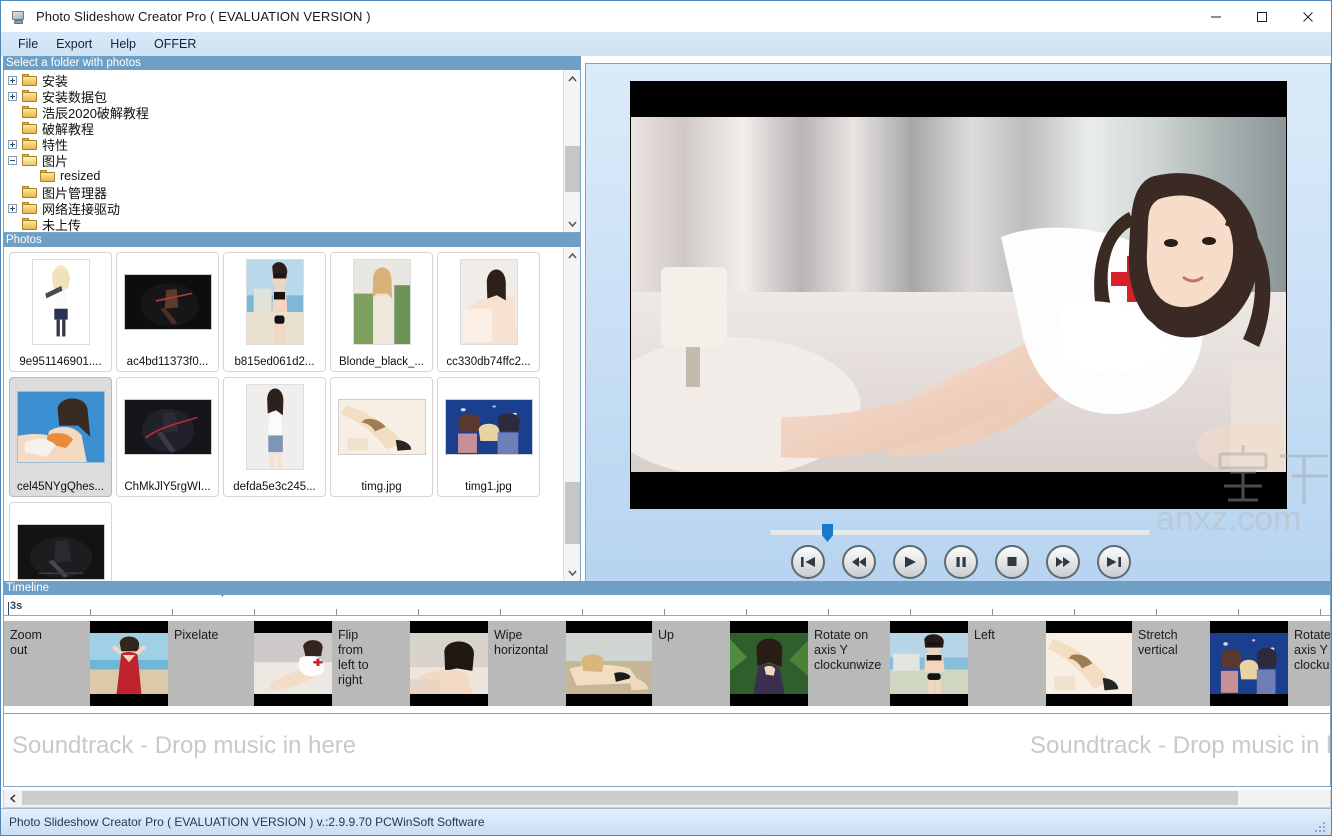  Describe the element at coordinates (1309, 663) in the screenshot. I see `timeline-transition-clip: Rotate axis Y clockun` at that location.